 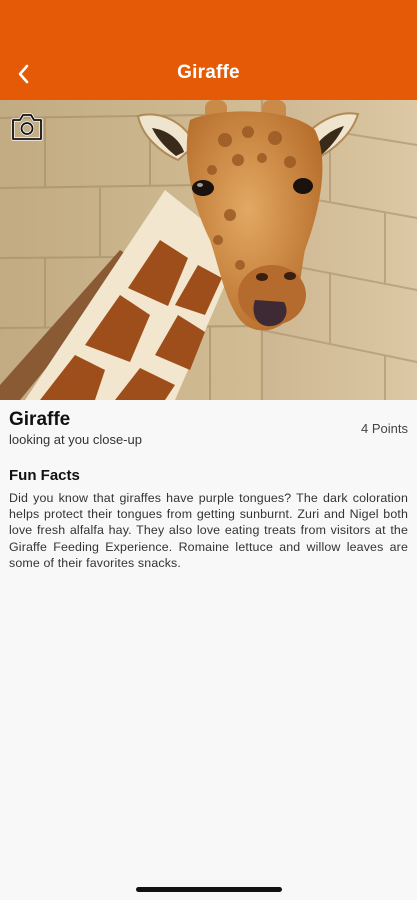 What do you see at coordinates (208, 72) in the screenshot?
I see `page-title: Giraffe` at bounding box center [208, 72].